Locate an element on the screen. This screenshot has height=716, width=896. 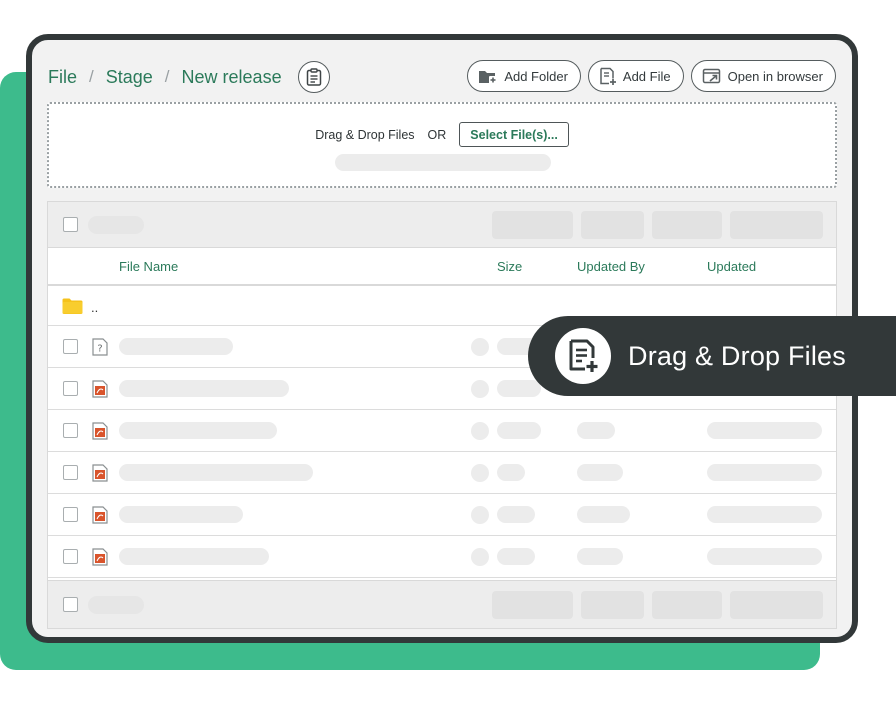
column-updated-by: Updated By is located at coordinates (611, 266).